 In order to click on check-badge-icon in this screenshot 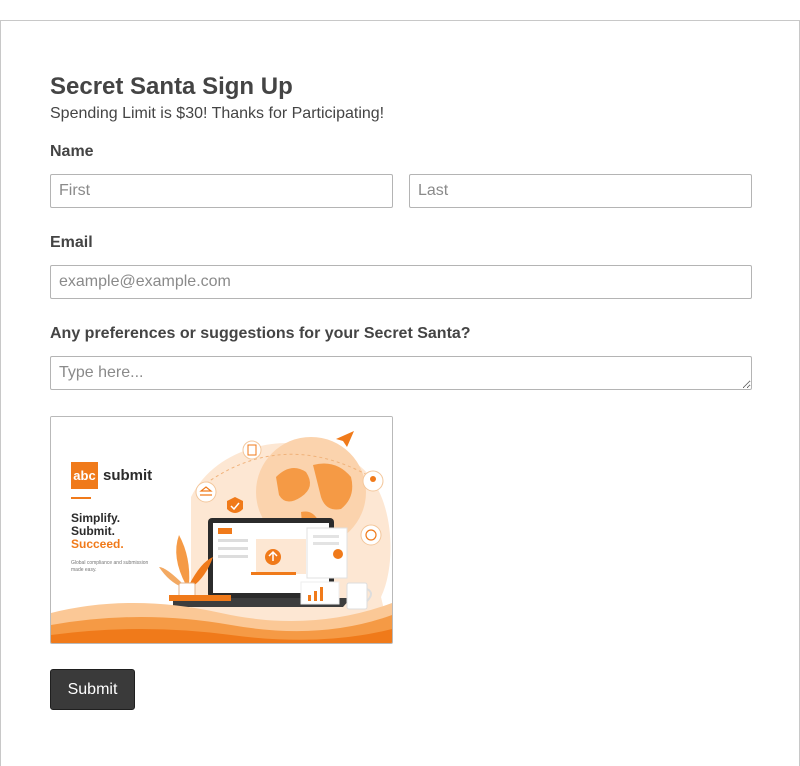, I will do `click(338, 554)`.